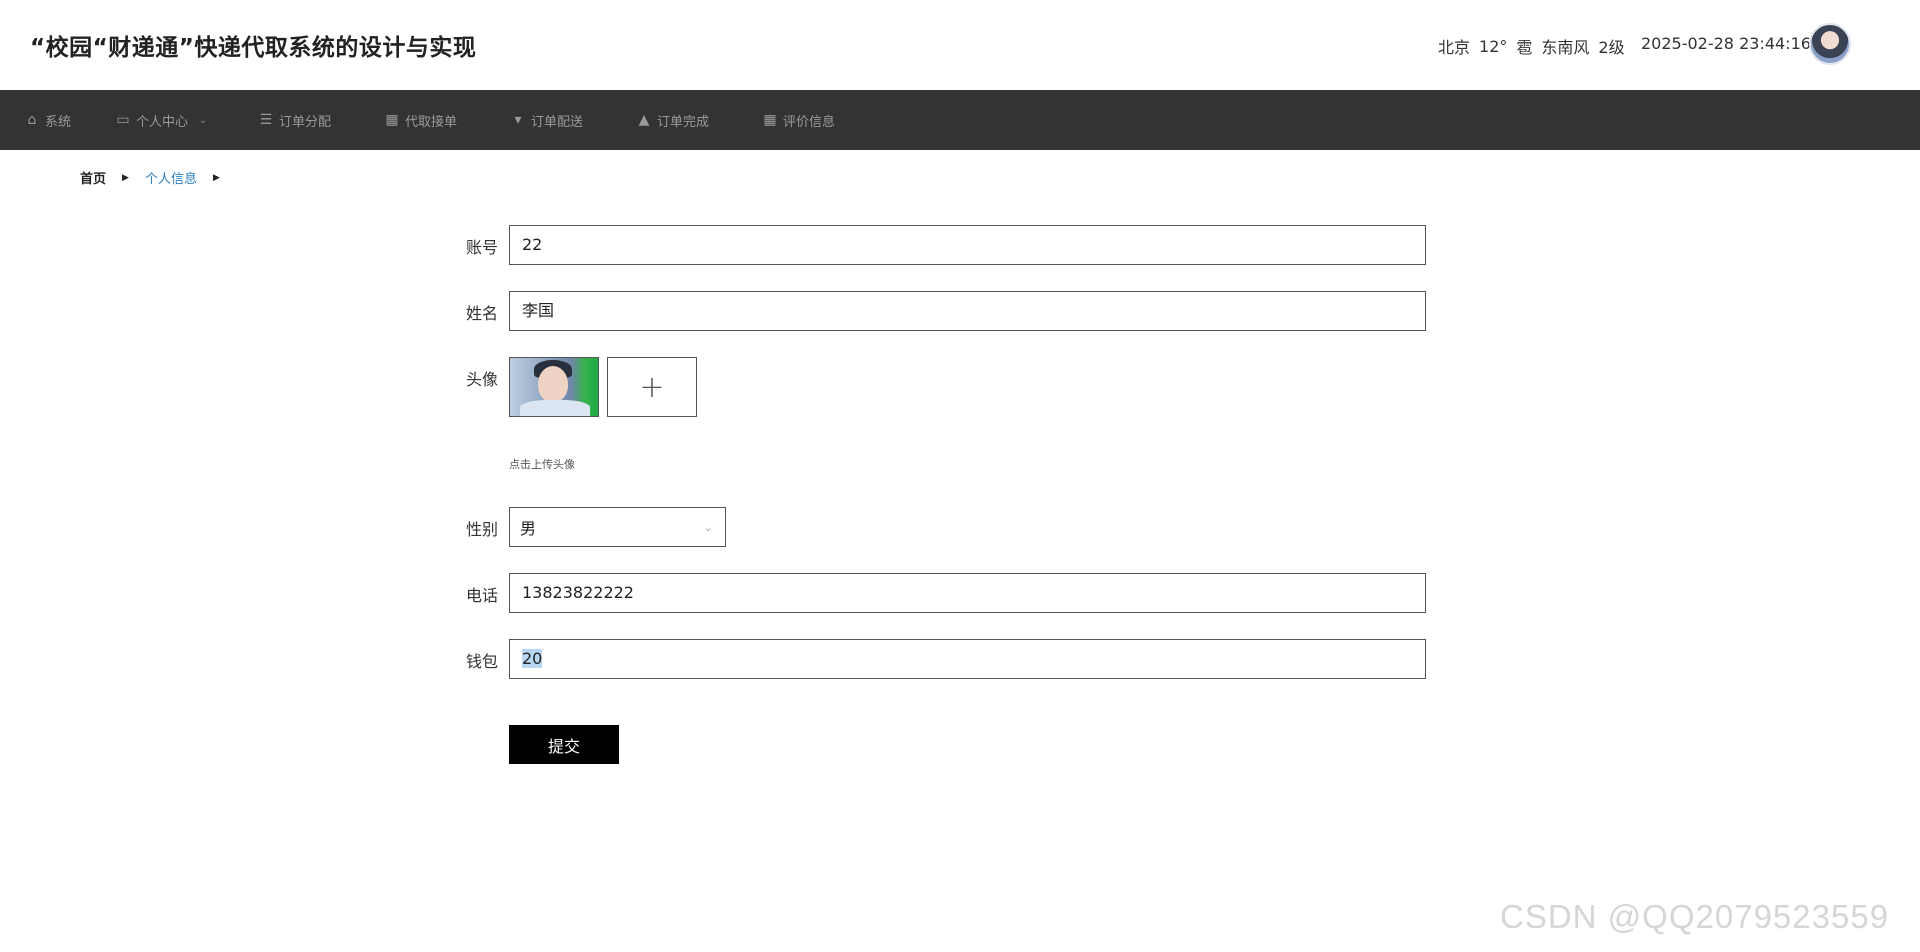 This screenshot has width=1920, height=952. I want to click on nav-item-order-delivery: ▾ 订单配送, so click(546, 120).